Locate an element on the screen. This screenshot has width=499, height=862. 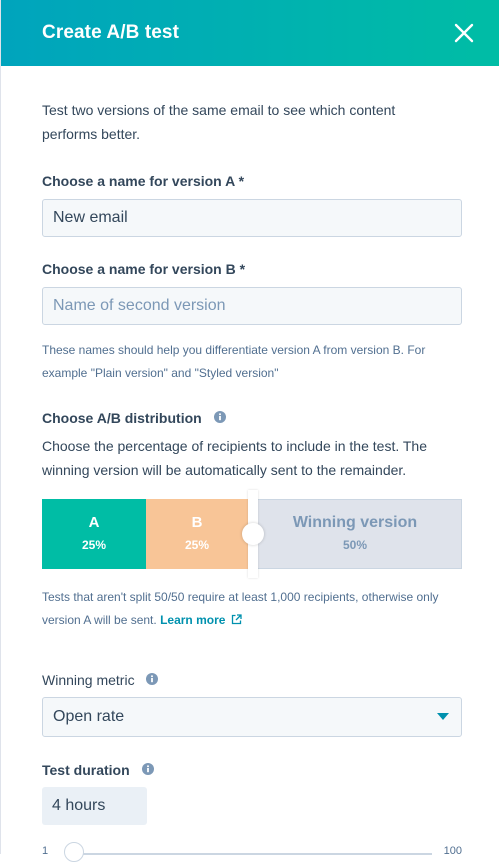
segment-a-percent: 25% is located at coordinates (94, 545).